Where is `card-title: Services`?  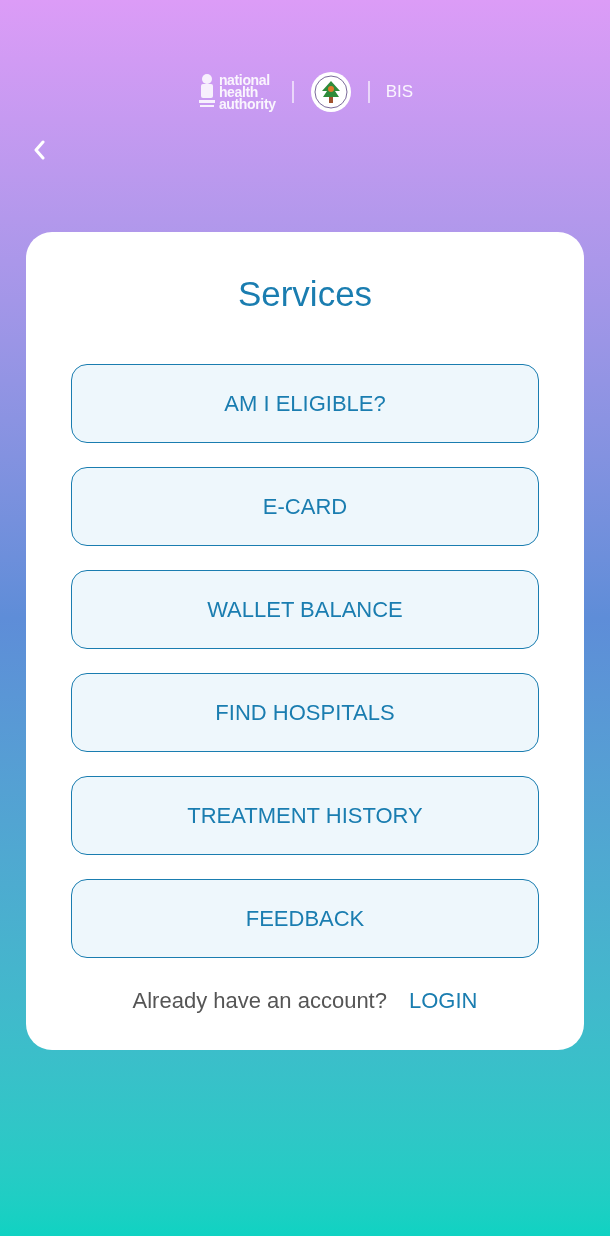 card-title: Services is located at coordinates (305, 294).